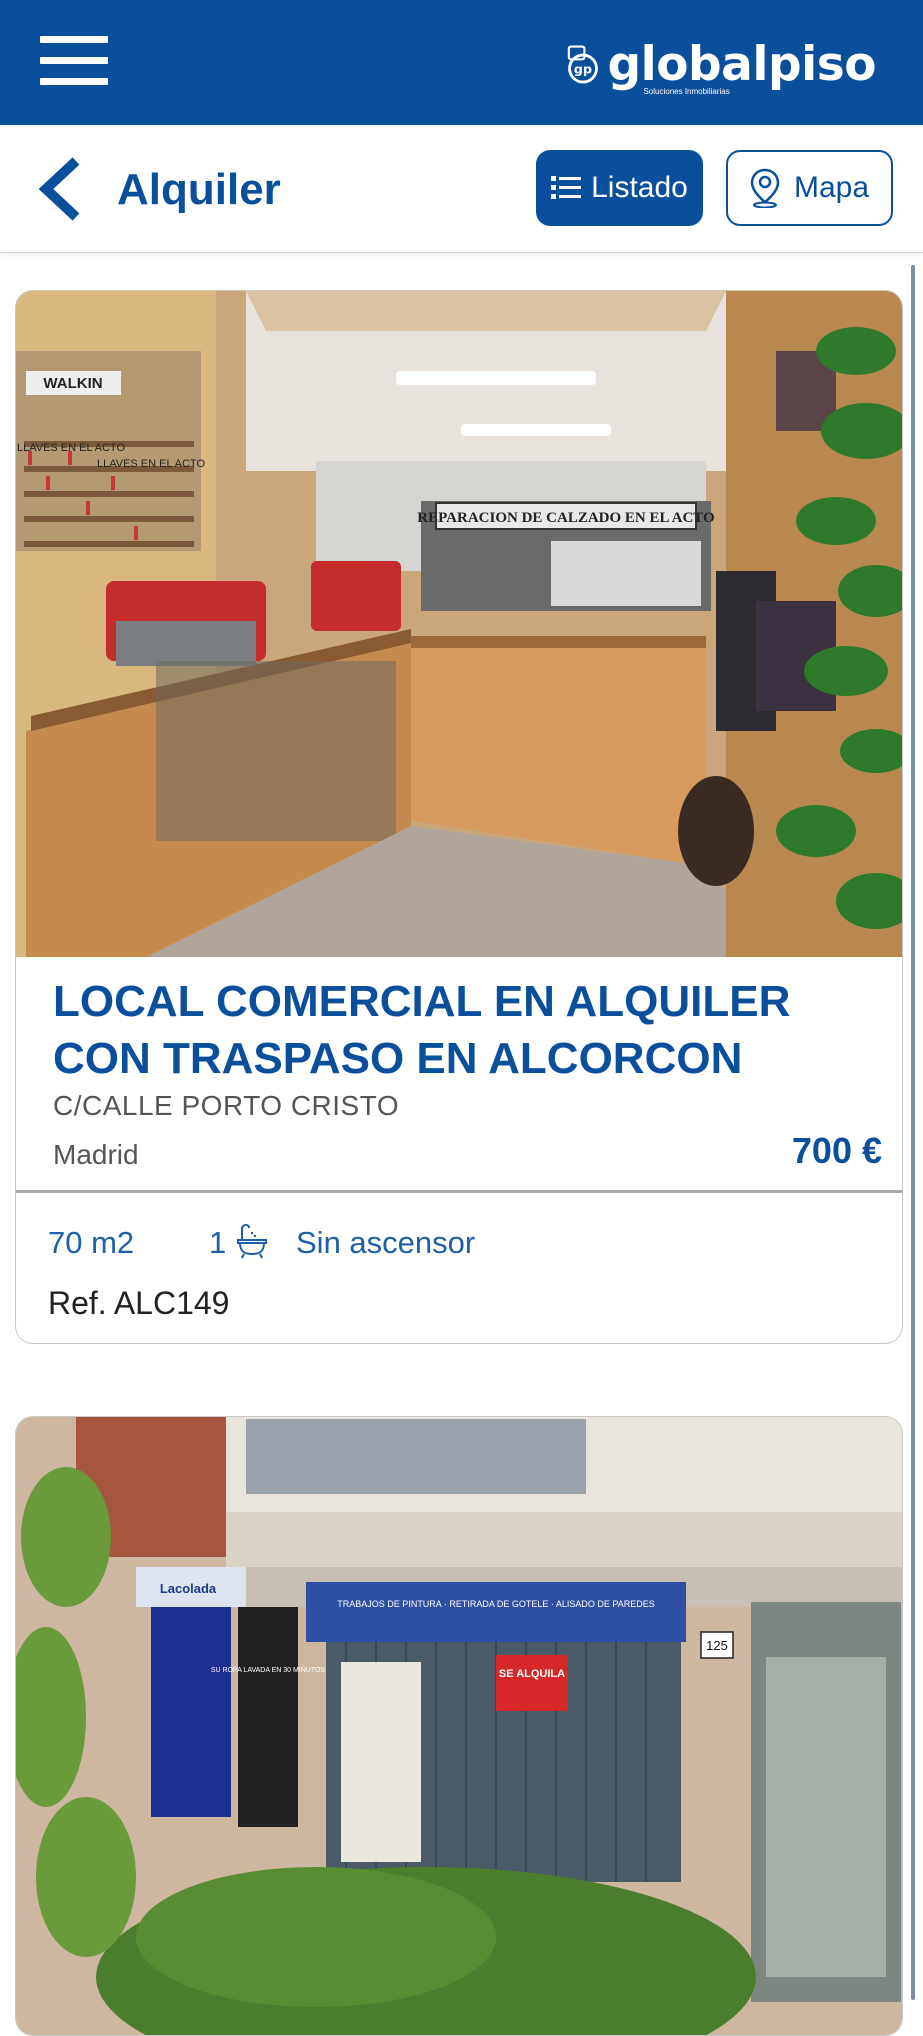 The image size is (923, 2036). Describe the element at coordinates (386, 1242) in the screenshot. I see `listing-elevator: Sin ascensor` at that location.